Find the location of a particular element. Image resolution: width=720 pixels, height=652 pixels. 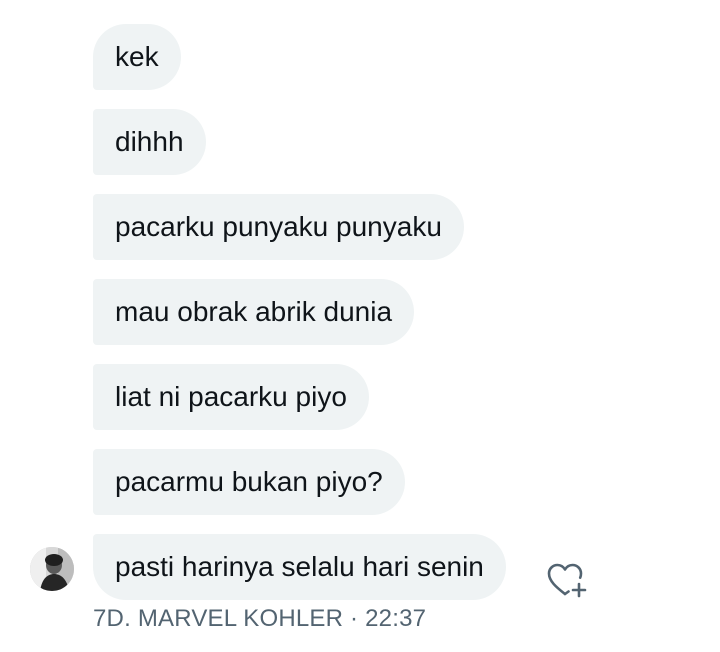

message-text: pasti harinya selalu hari senin is located at coordinates (299, 566).